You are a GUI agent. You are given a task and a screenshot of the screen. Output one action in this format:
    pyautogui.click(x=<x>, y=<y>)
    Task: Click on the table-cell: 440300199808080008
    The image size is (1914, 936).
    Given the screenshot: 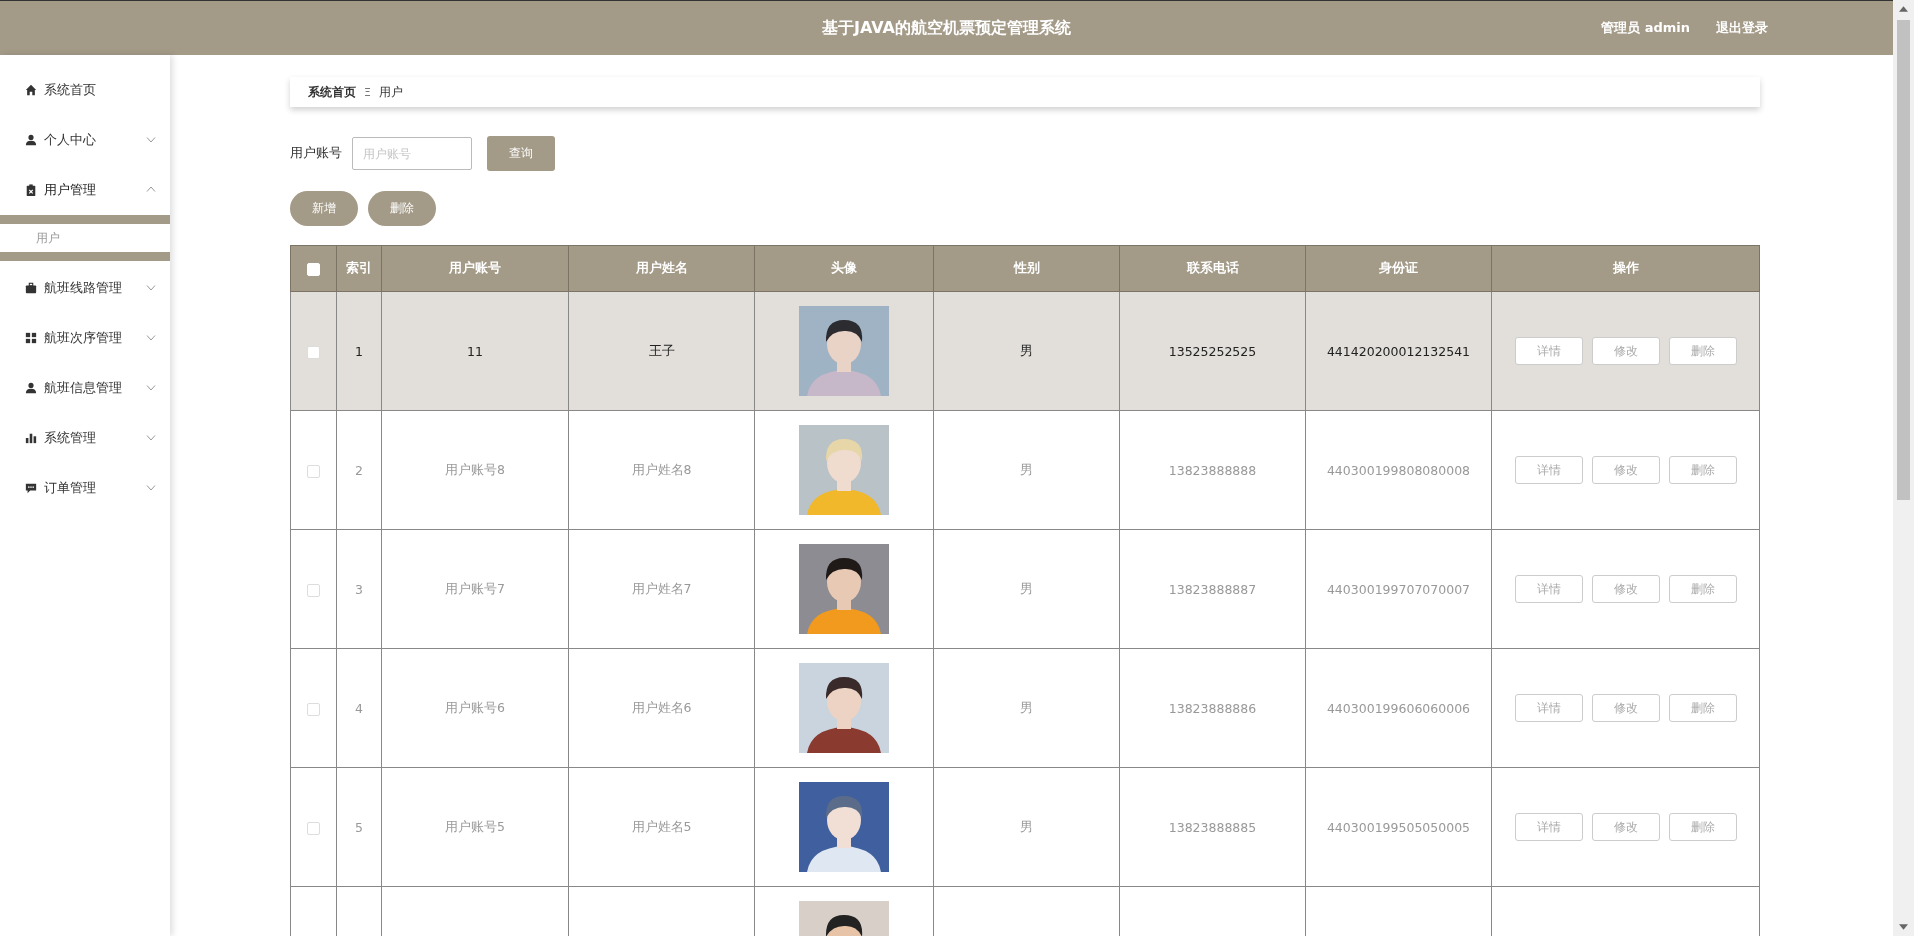 What is the action you would take?
    pyautogui.click(x=1398, y=470)
    